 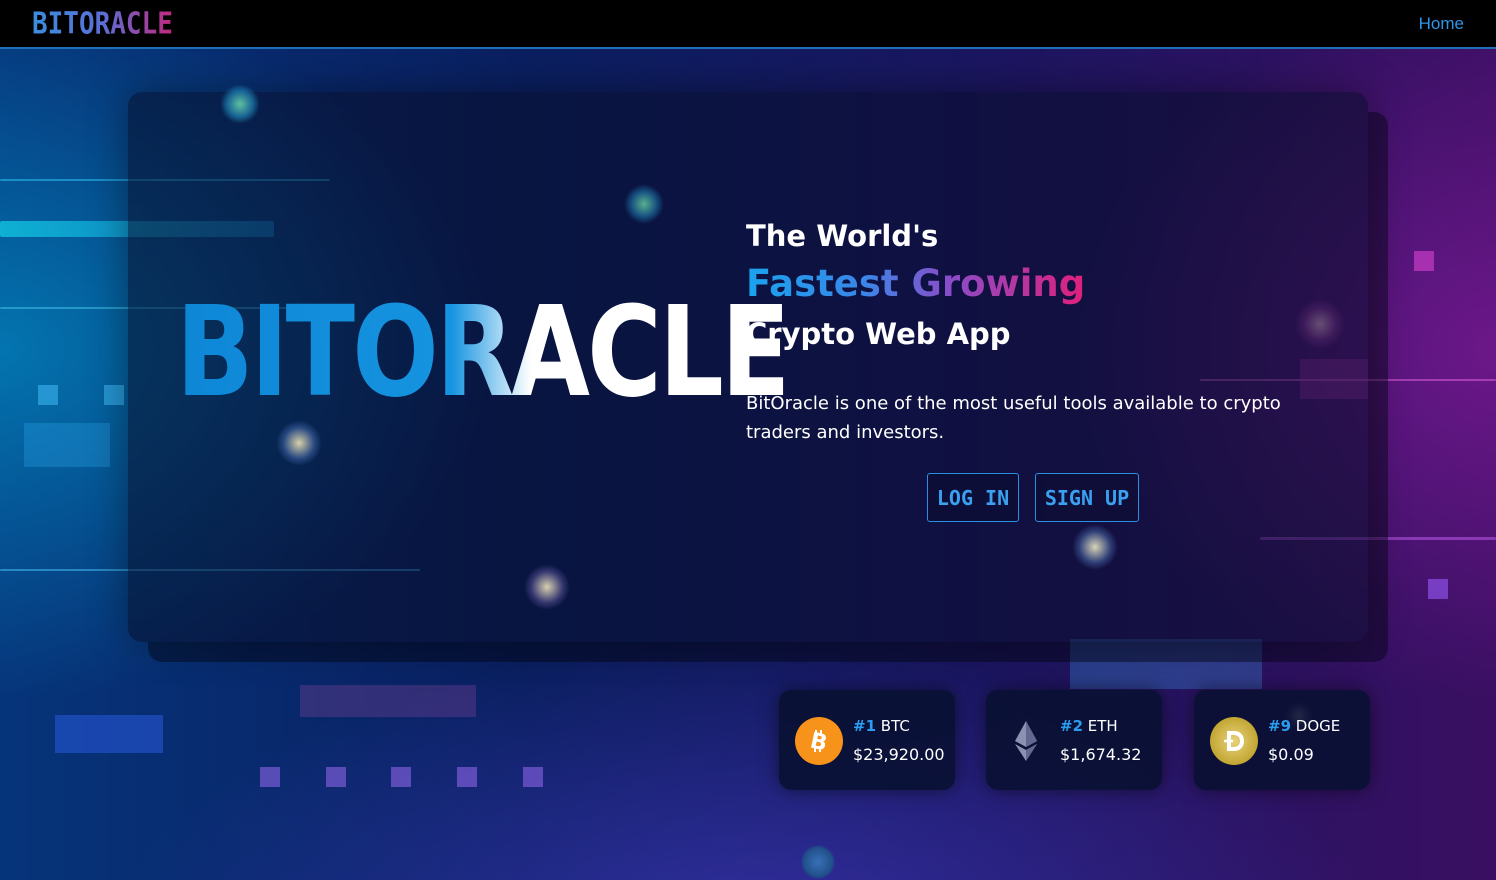 I want to click on ticker-rank-line: #9 DOGE, so click(x=1304, y=726).